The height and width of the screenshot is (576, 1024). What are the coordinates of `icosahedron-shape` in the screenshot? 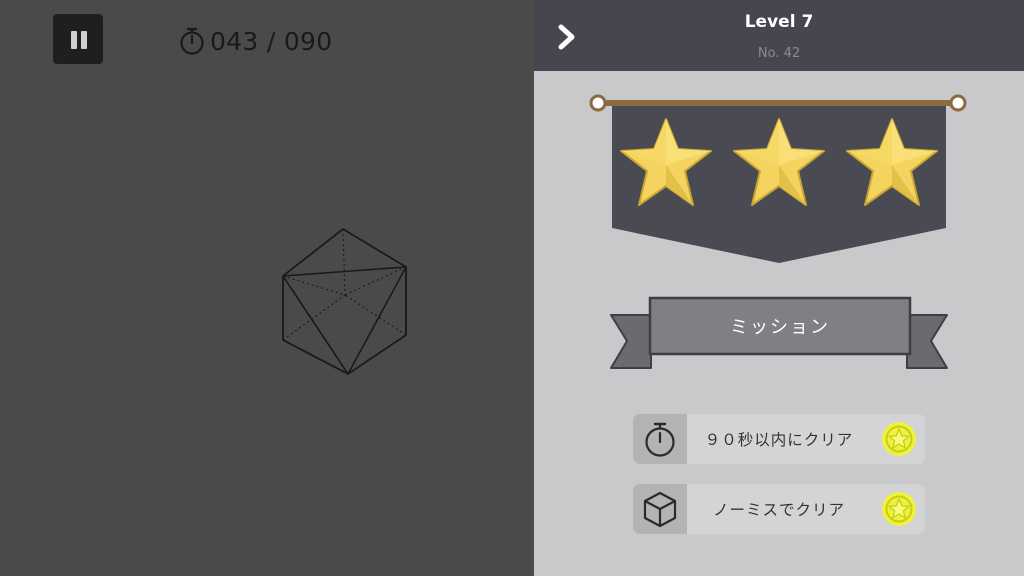 It's located at (345, 302).